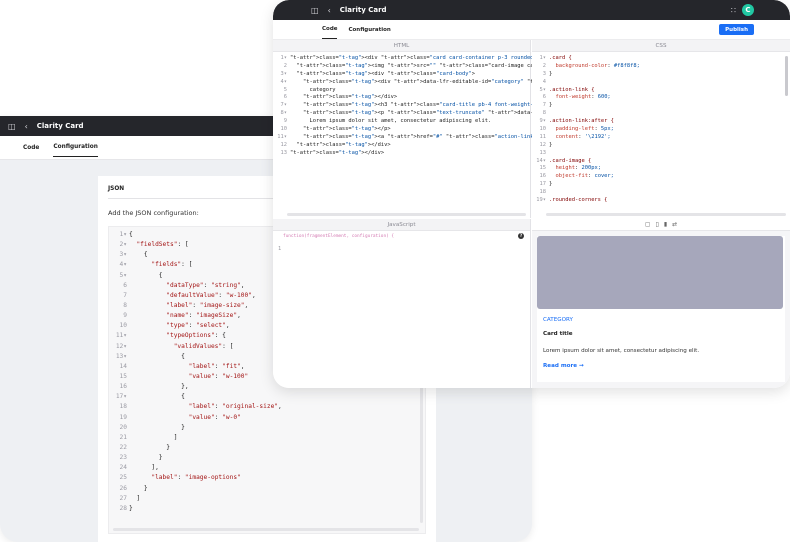  What do you see at coordinates (211, 295) in the screenshot?
I see `code-line: "defaultValue": "w-100",` at bounding box center [211, 295].